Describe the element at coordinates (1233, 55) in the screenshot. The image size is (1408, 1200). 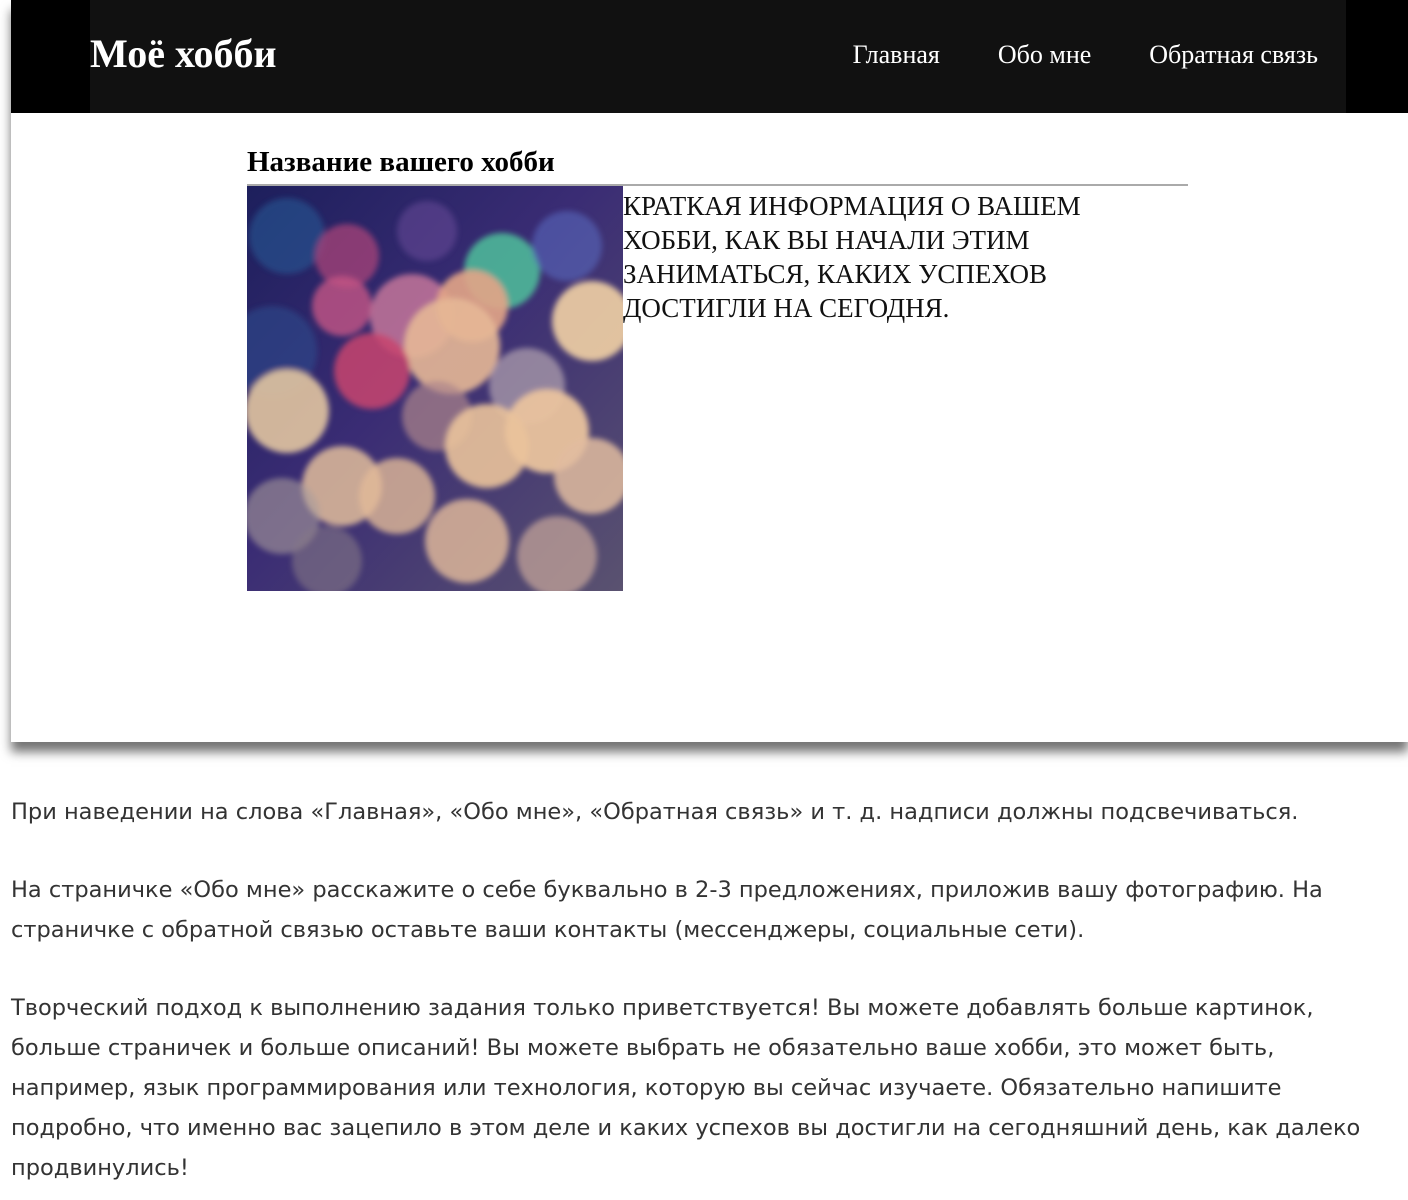
I see `nav-link-feedback: Обратная связь` at that location.